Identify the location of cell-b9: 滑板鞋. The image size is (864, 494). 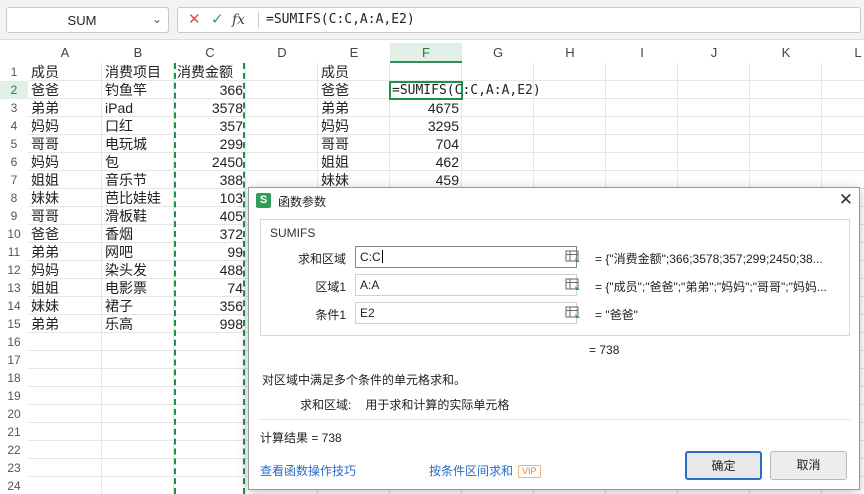
(138, 216).